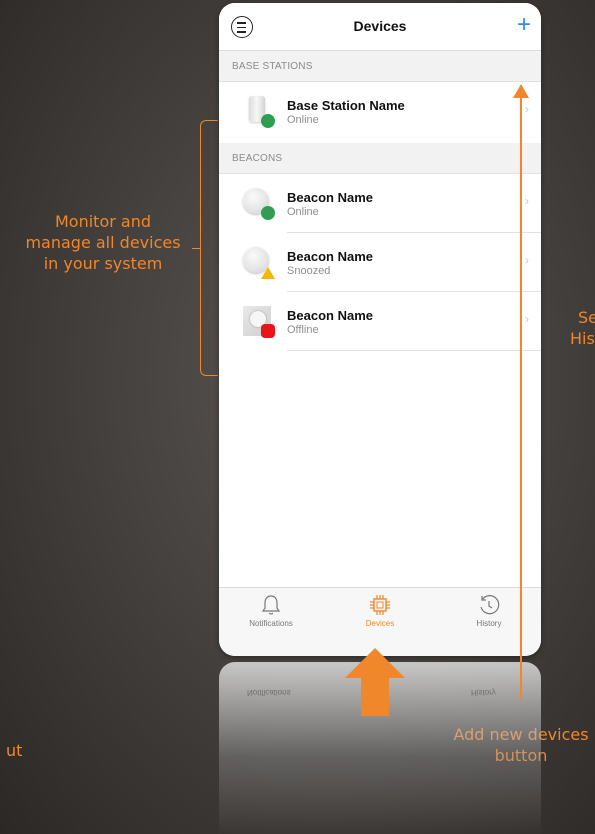 The image size is (595, 834). I want to click on list-item-beacon: Beacon Name Offline ›, so click(380, 321).